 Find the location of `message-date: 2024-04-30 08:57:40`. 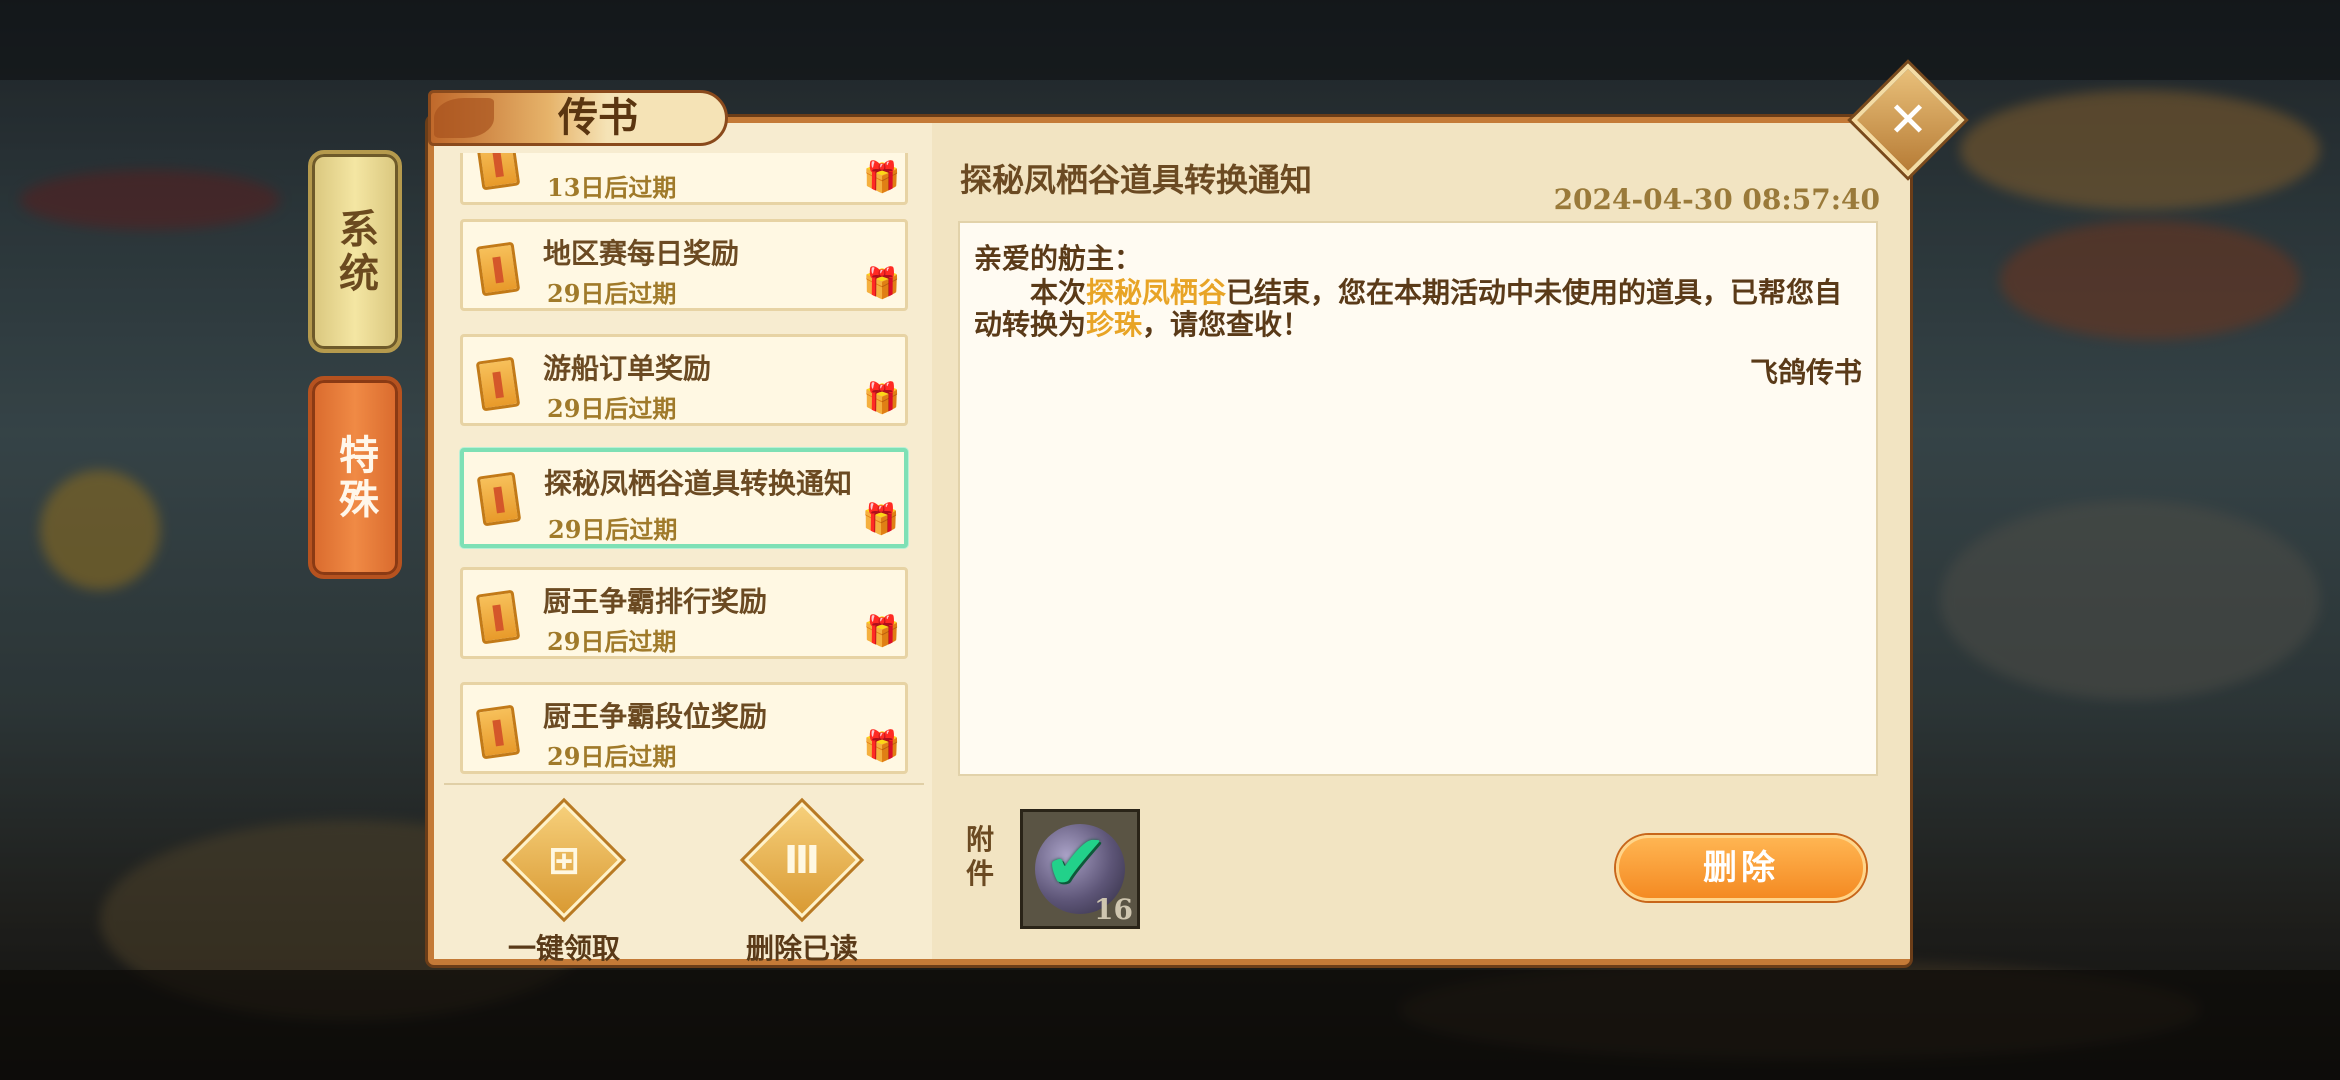

message-date: 2024-04-30 08:57:40 is located at coordinates (1716, 199).